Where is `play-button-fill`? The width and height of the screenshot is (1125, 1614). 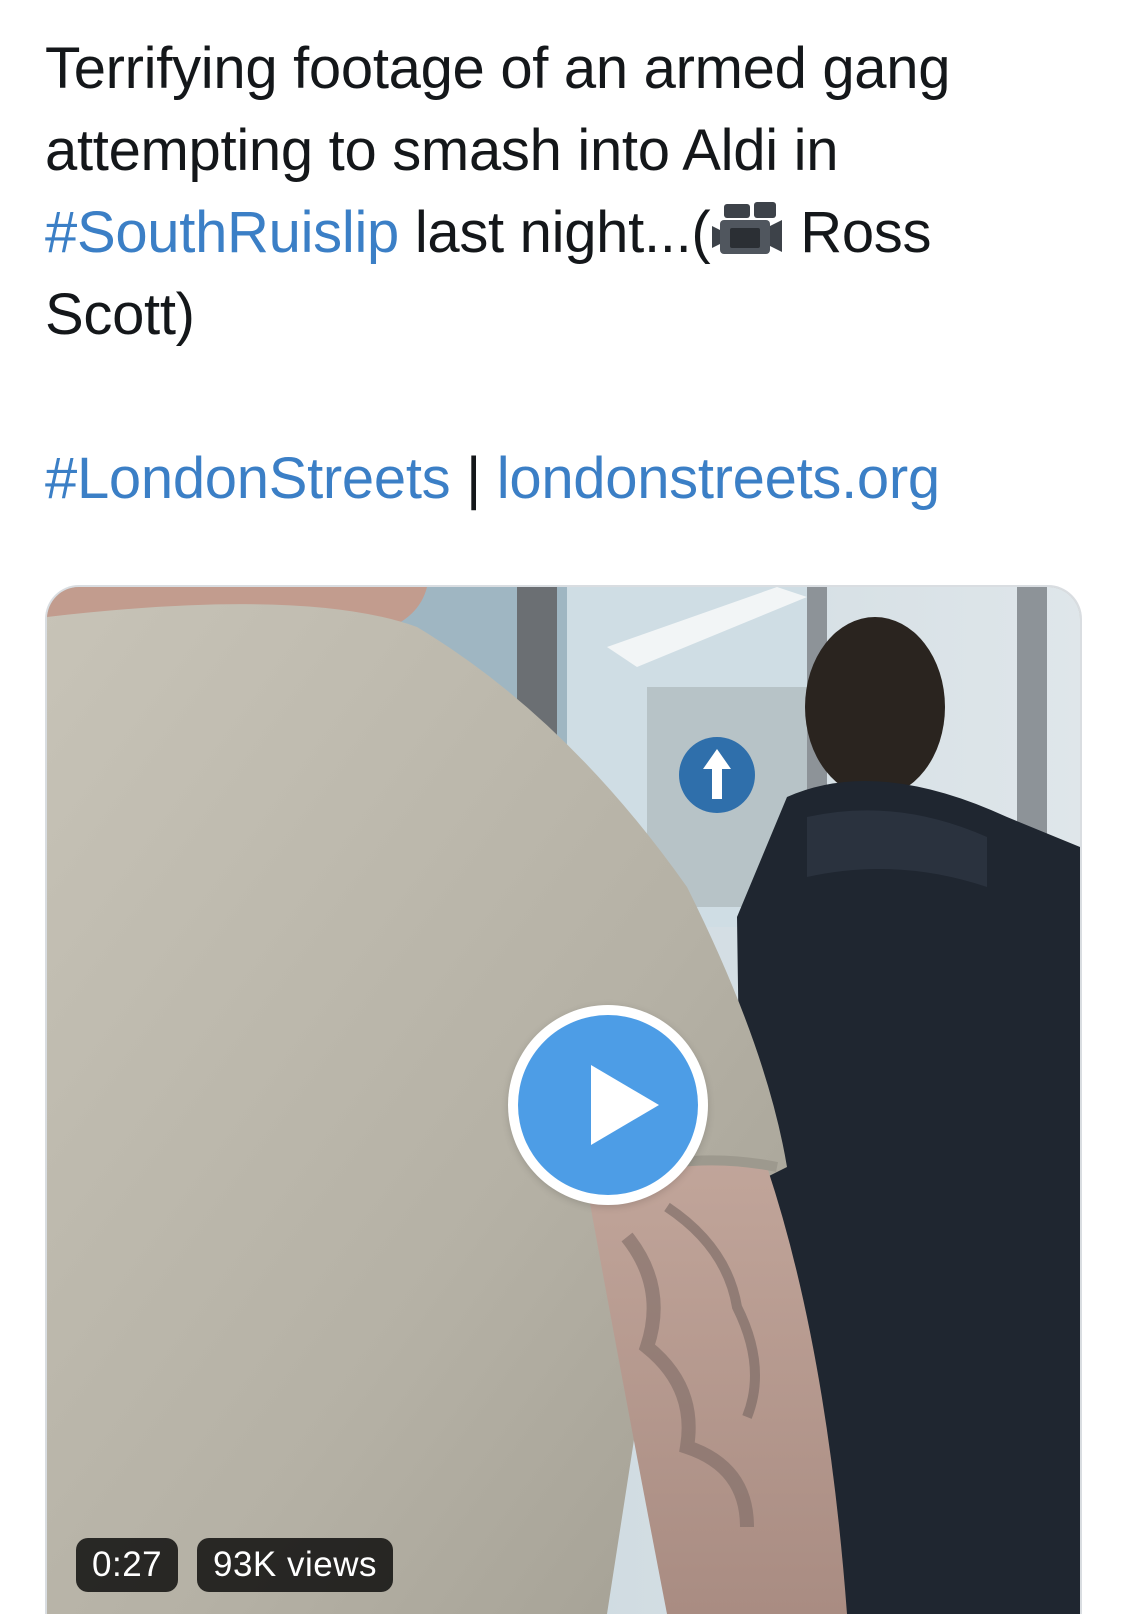 play-button-fill is located at coordinates (608, 1105).